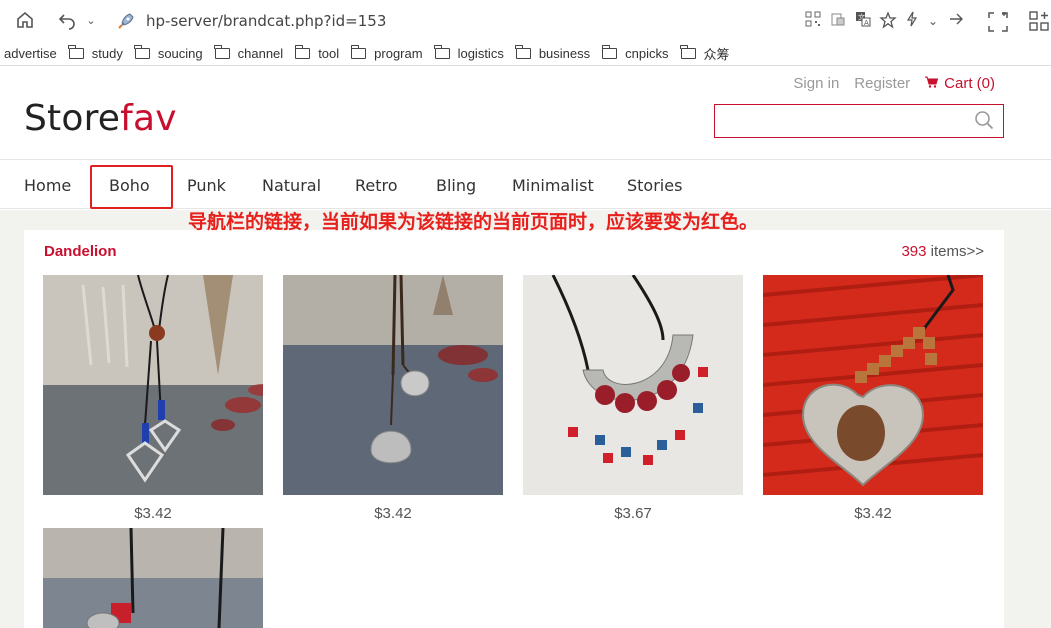 The height and width of the screenshot is (628, 1051). I want to click on product-card, so click(153, 578).